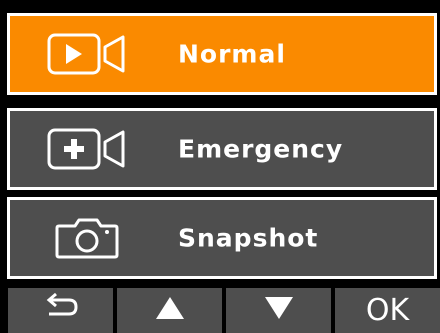  I want to click on return-arrow-icon, so click(61, 311).